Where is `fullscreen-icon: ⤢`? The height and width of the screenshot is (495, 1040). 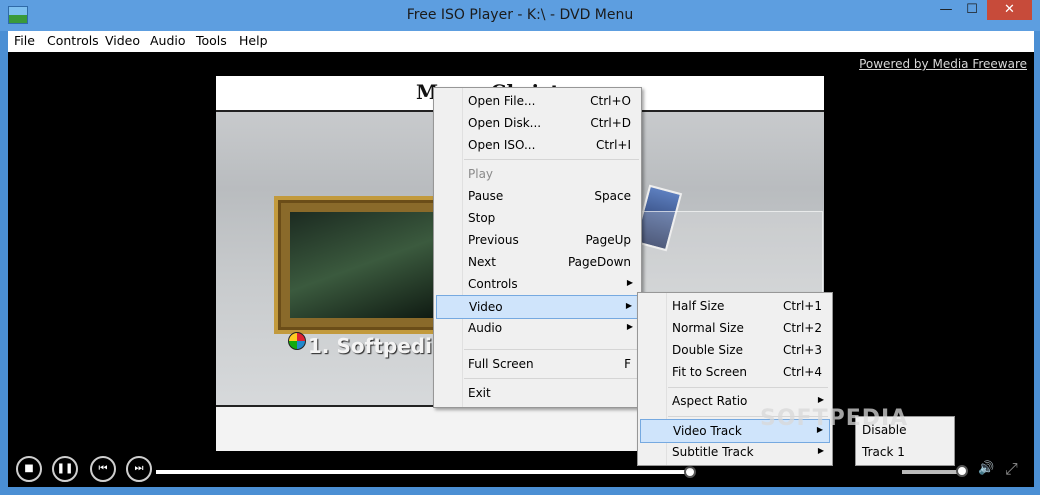 fullscreen-icon: ⤢ is located at coordinates (1011, 469).